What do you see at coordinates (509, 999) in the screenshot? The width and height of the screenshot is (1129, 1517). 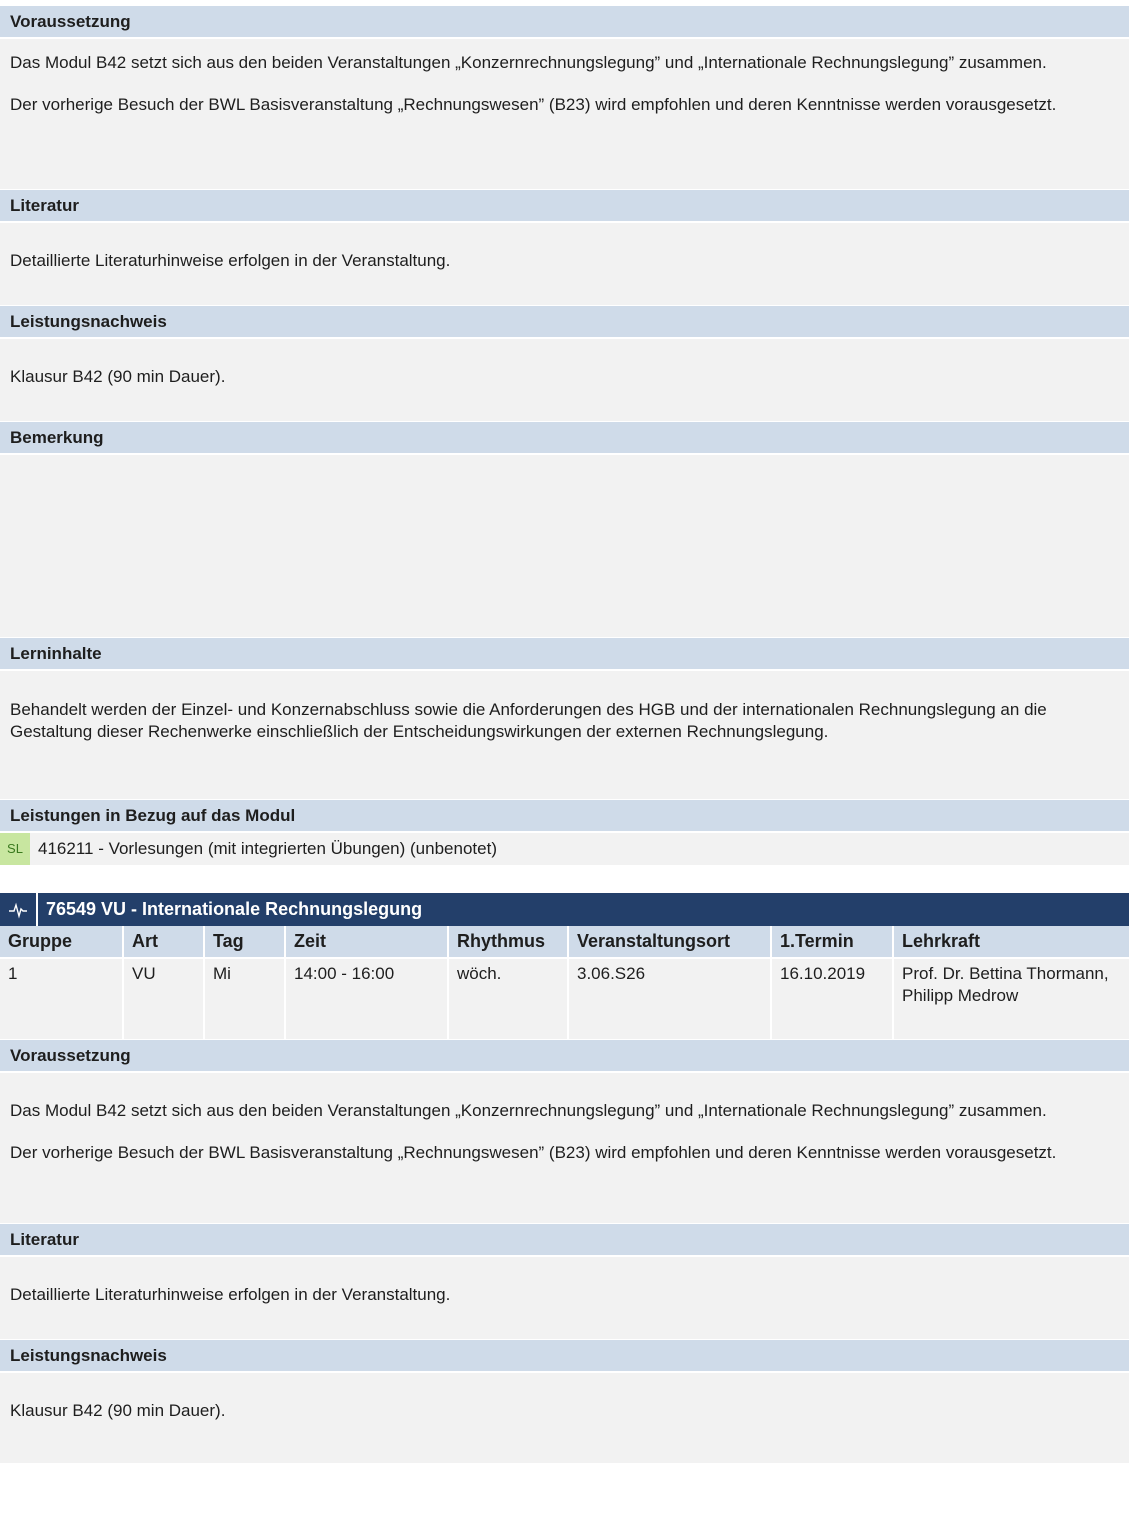 I see `cell-rhythmus: wöch.` at bounding box center [509, 999].